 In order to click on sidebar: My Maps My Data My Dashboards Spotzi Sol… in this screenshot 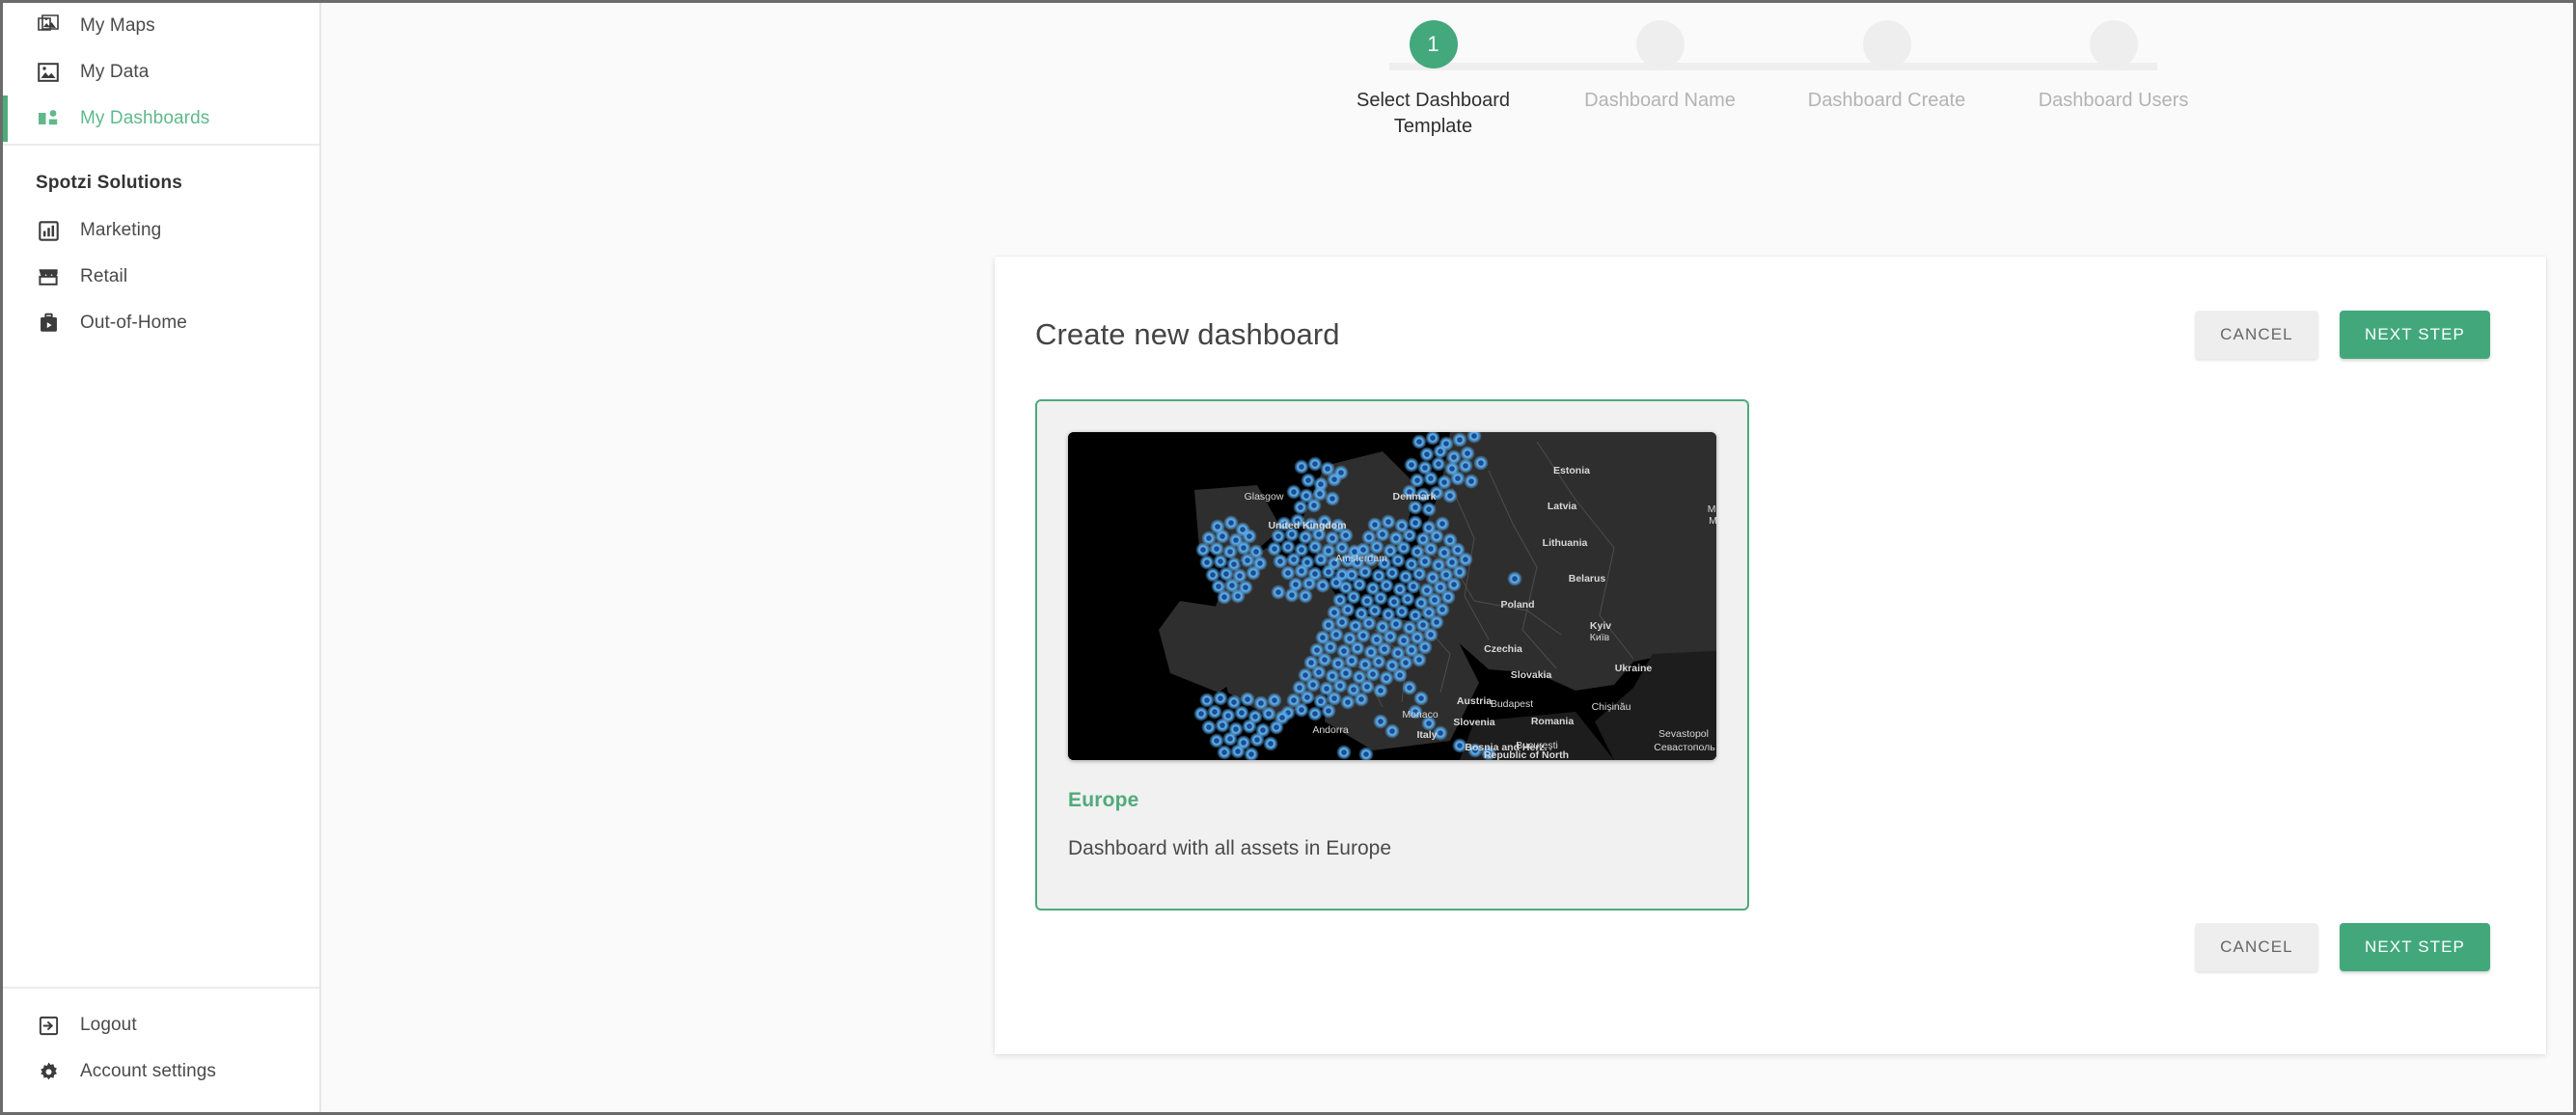, I will do `click(162, 557)`.